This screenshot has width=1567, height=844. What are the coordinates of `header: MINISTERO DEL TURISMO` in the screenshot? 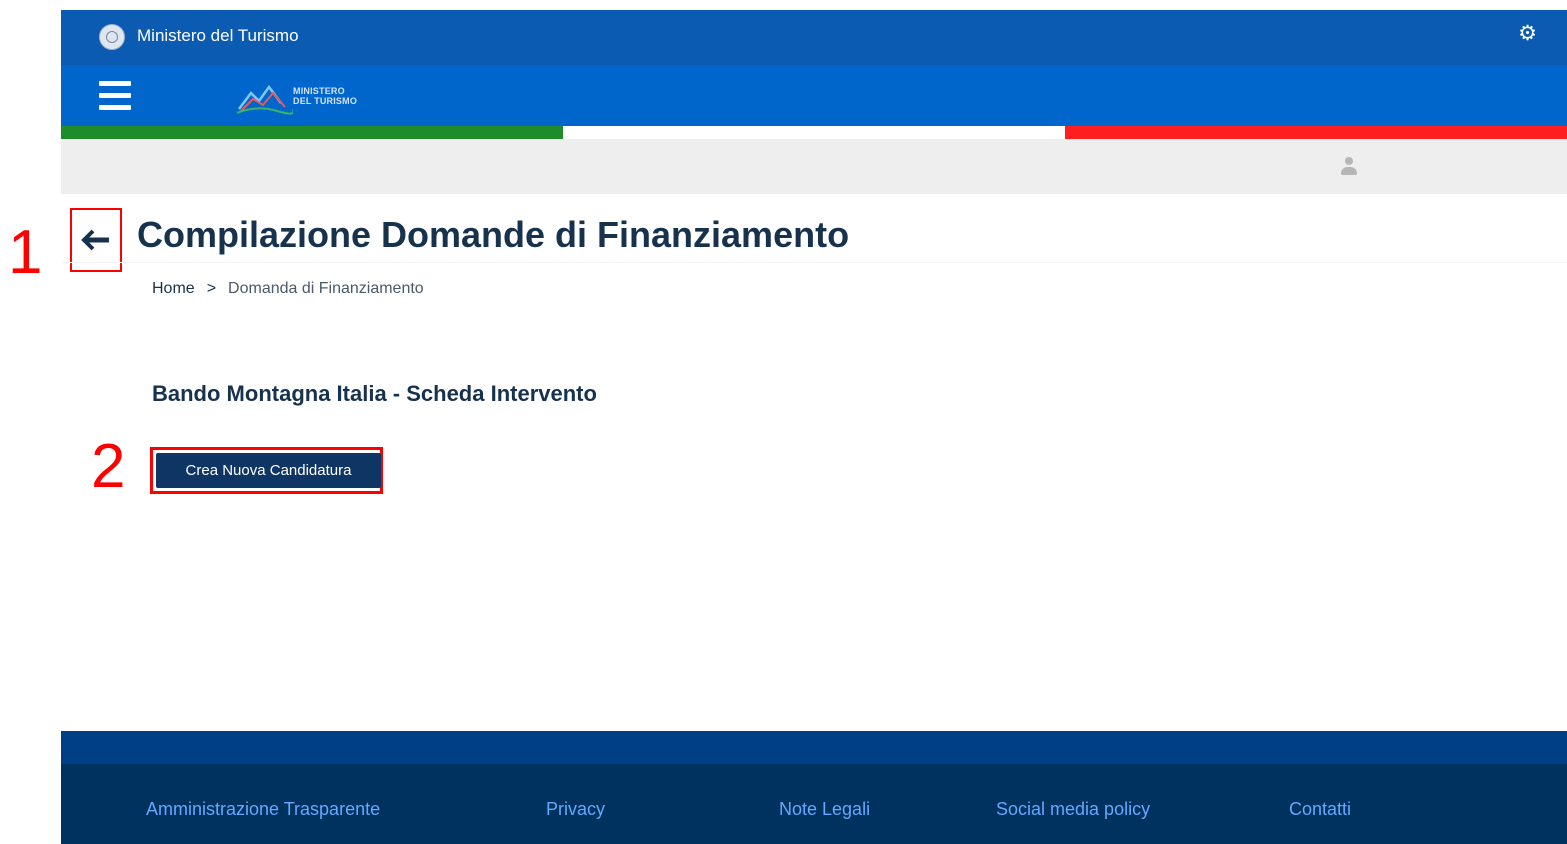 It's located at (814, 95).